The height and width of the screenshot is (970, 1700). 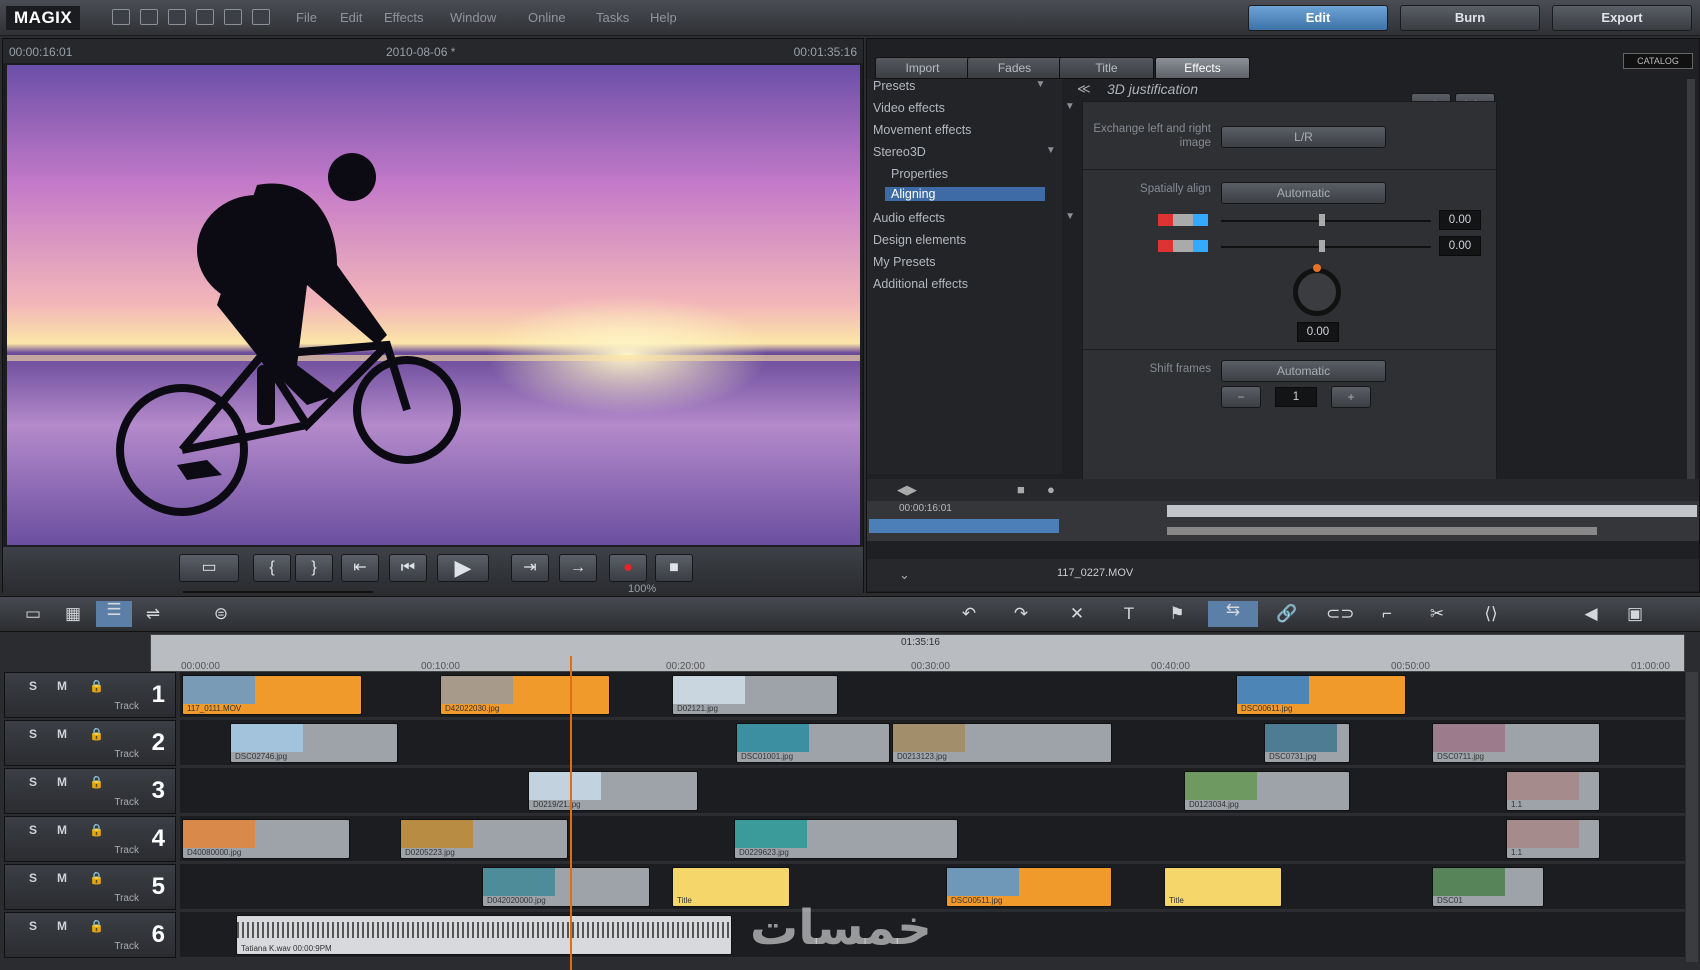 I want to click on track-header-5: S M 🔒 Track 5, so click(x=90, y=887).